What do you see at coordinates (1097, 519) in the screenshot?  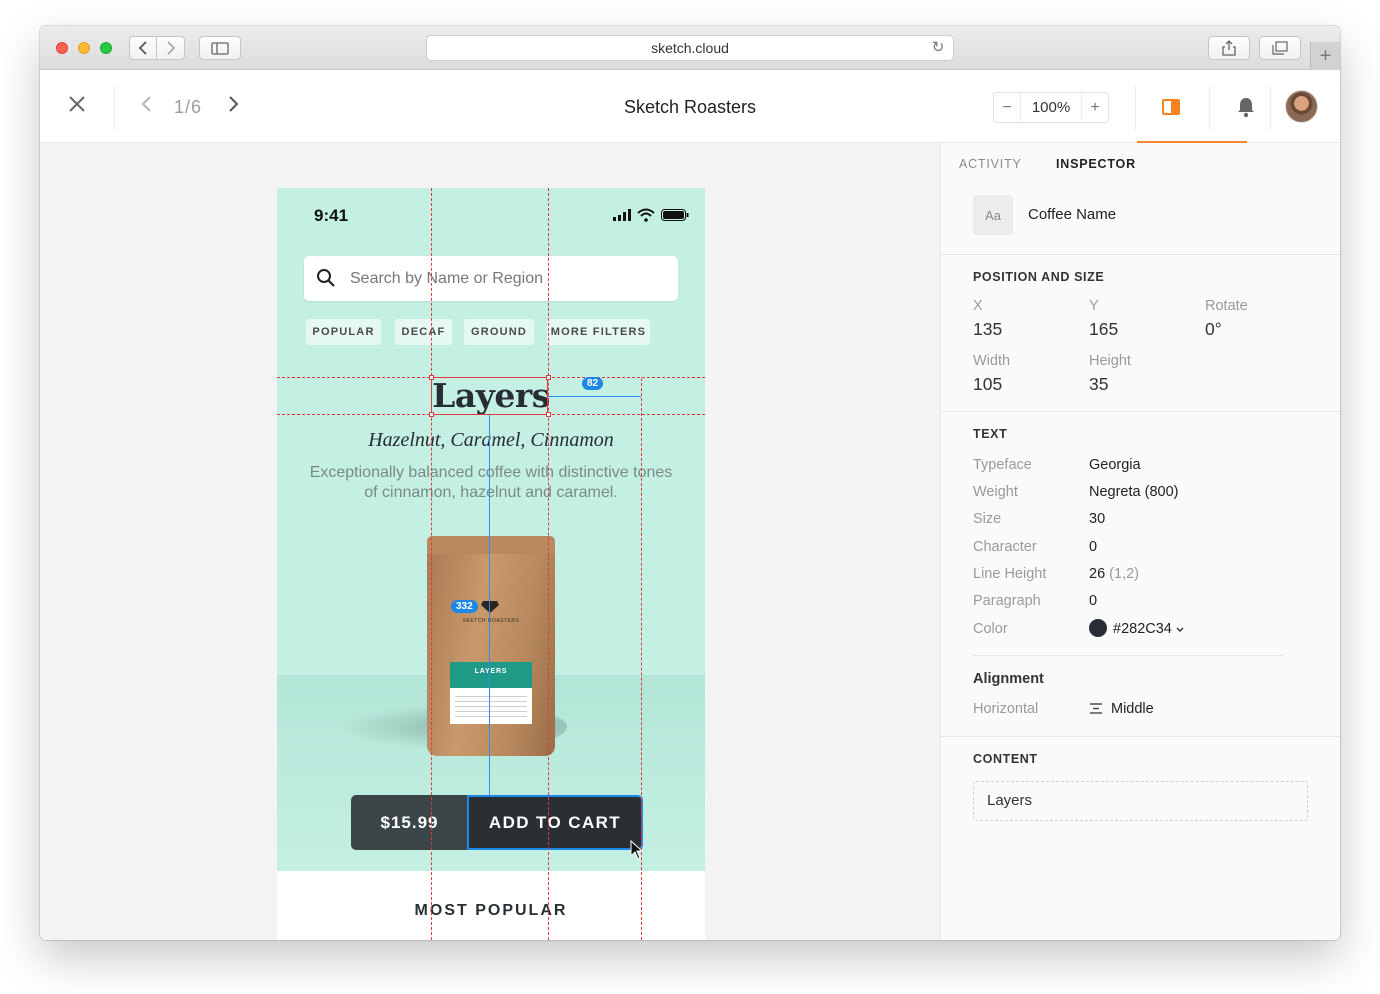 I see `size-value: 30` at bounding box center [1097, 519].